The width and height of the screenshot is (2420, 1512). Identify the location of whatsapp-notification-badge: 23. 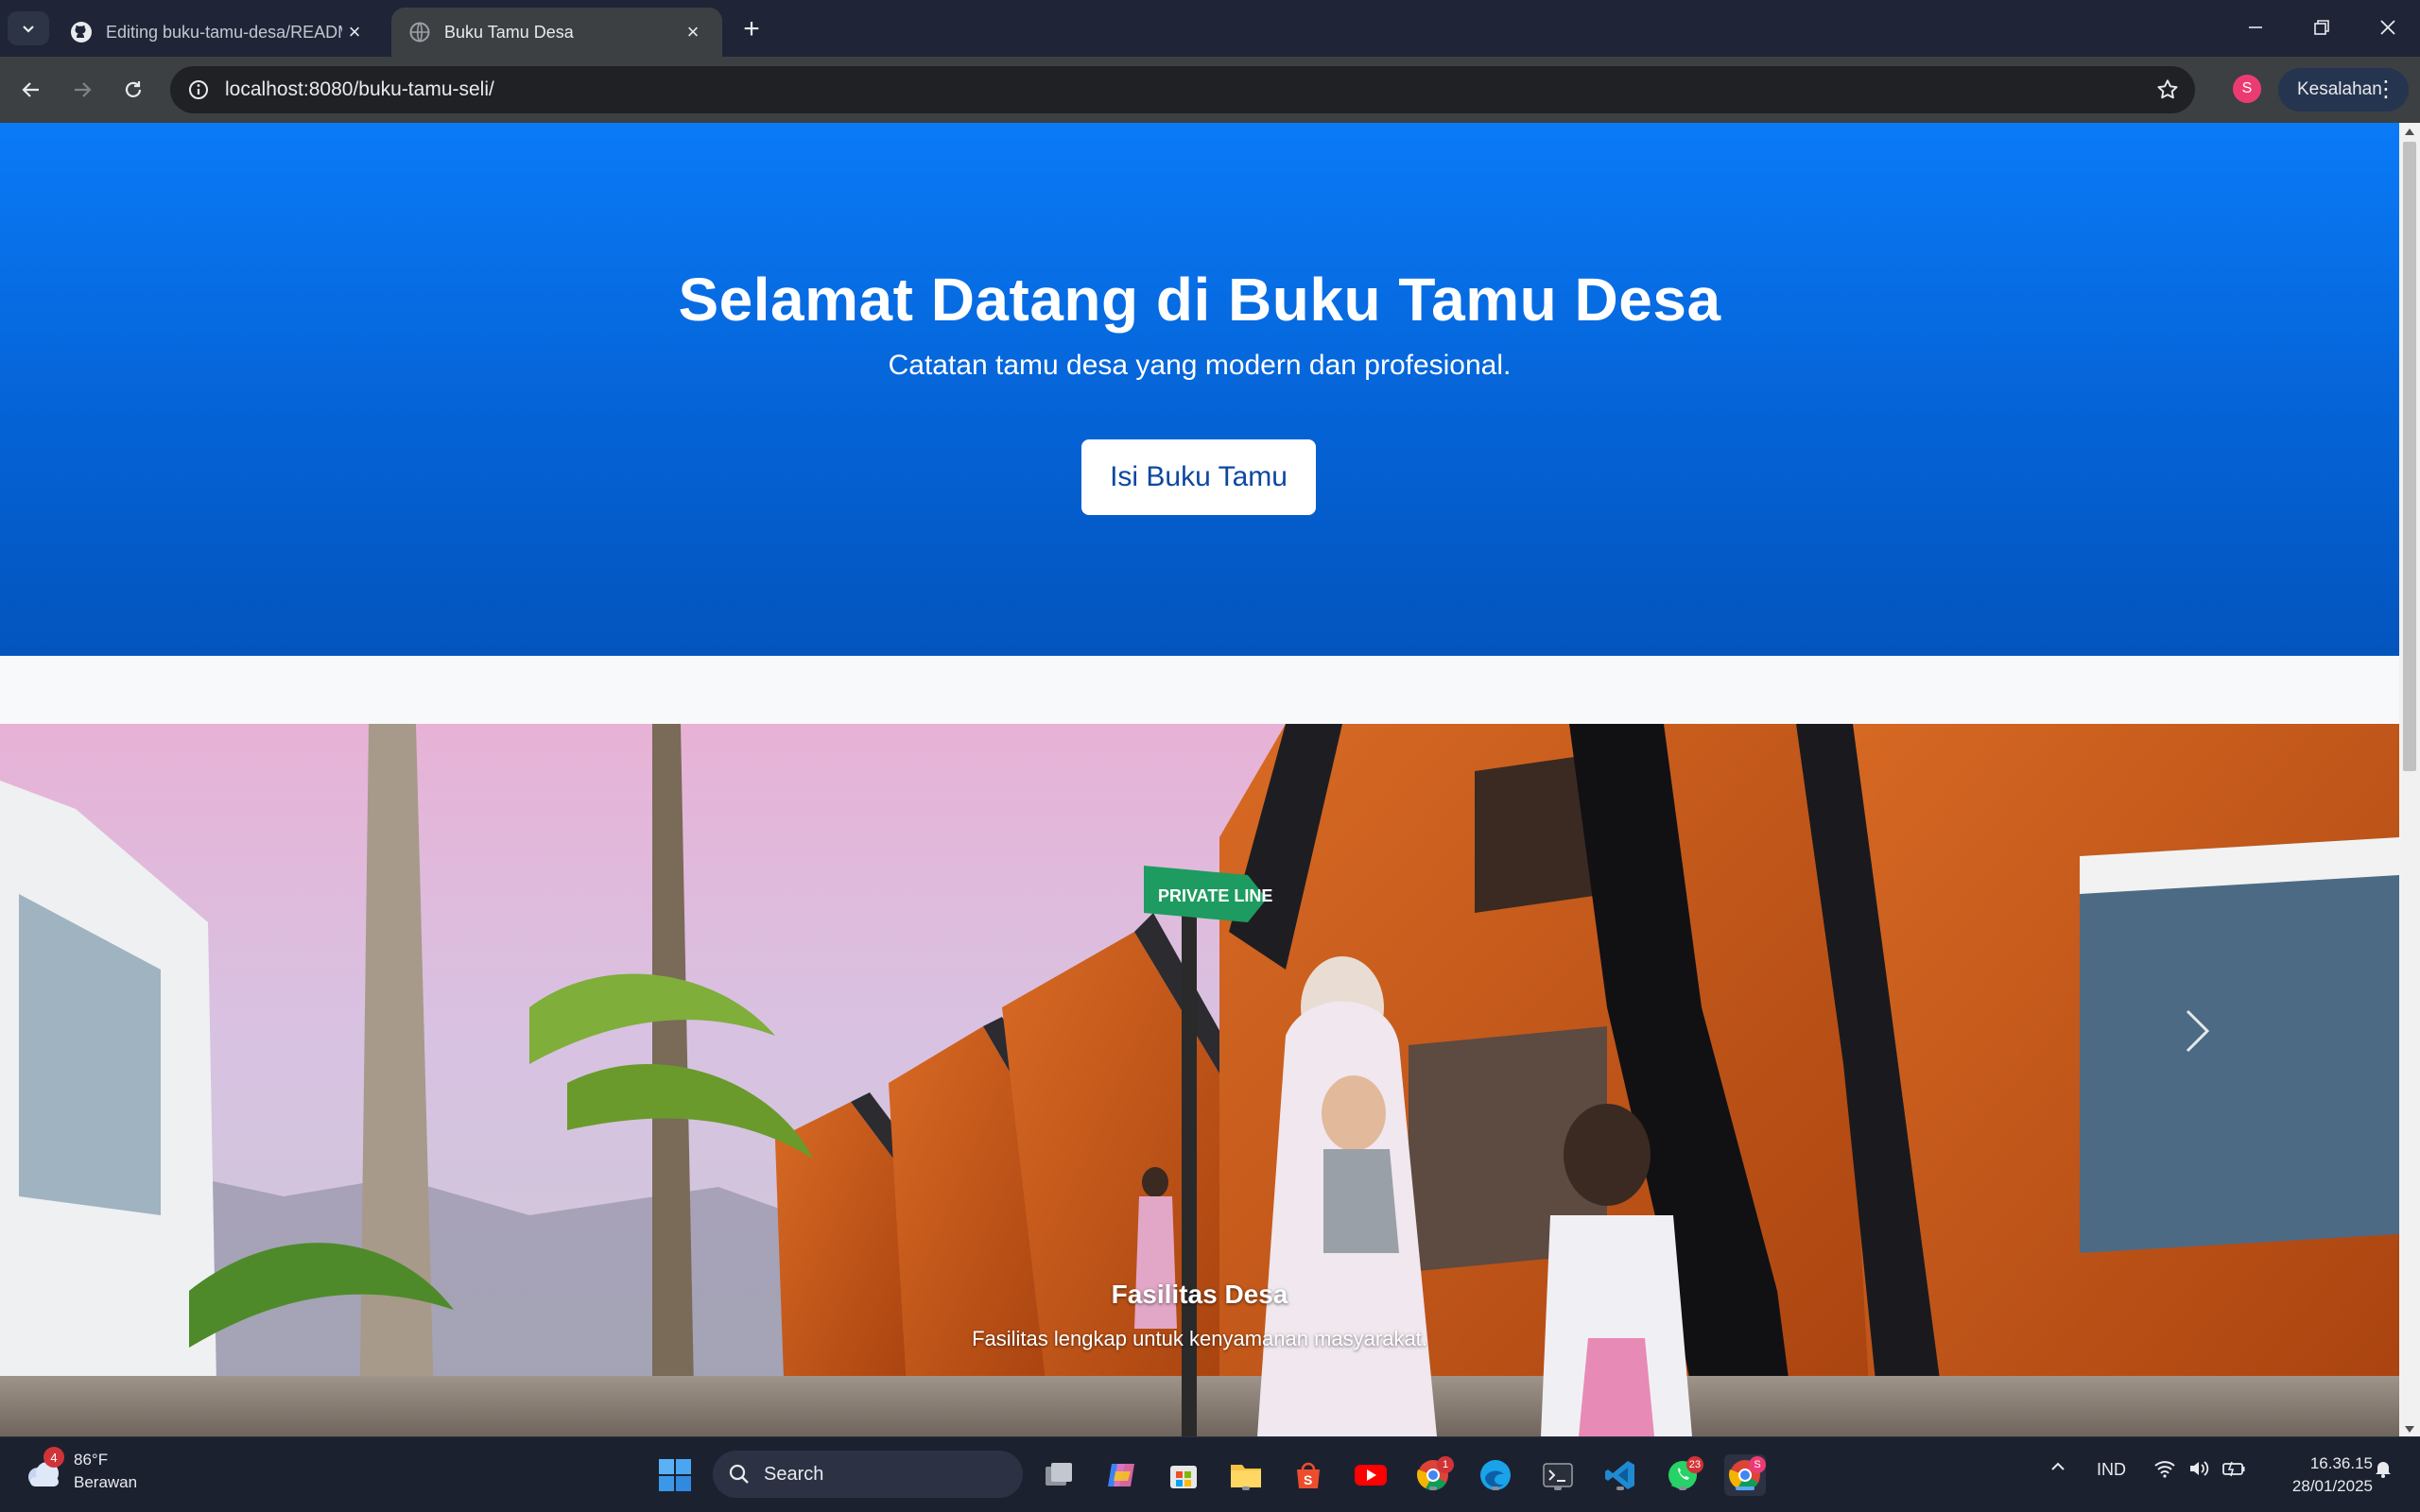
(1694, 1464).